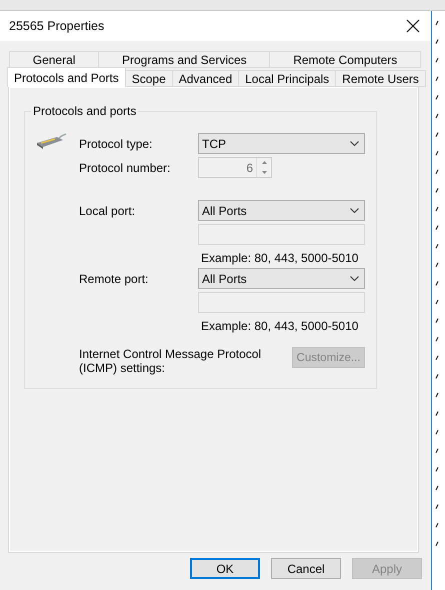 This screenshot has width=445, height=590. I want to click on tab: General, so click(54, 59).